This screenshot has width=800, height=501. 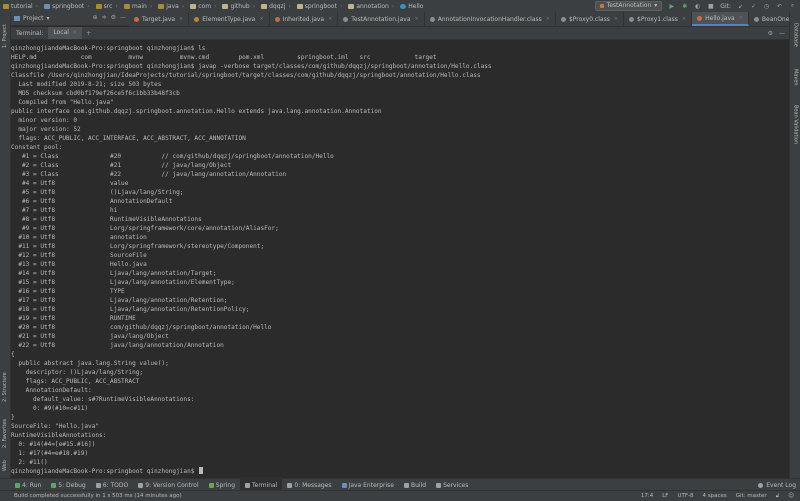 I want to click on terminal-line: RuntimeVisibleAnnotations:, so click(x=59, y=435).